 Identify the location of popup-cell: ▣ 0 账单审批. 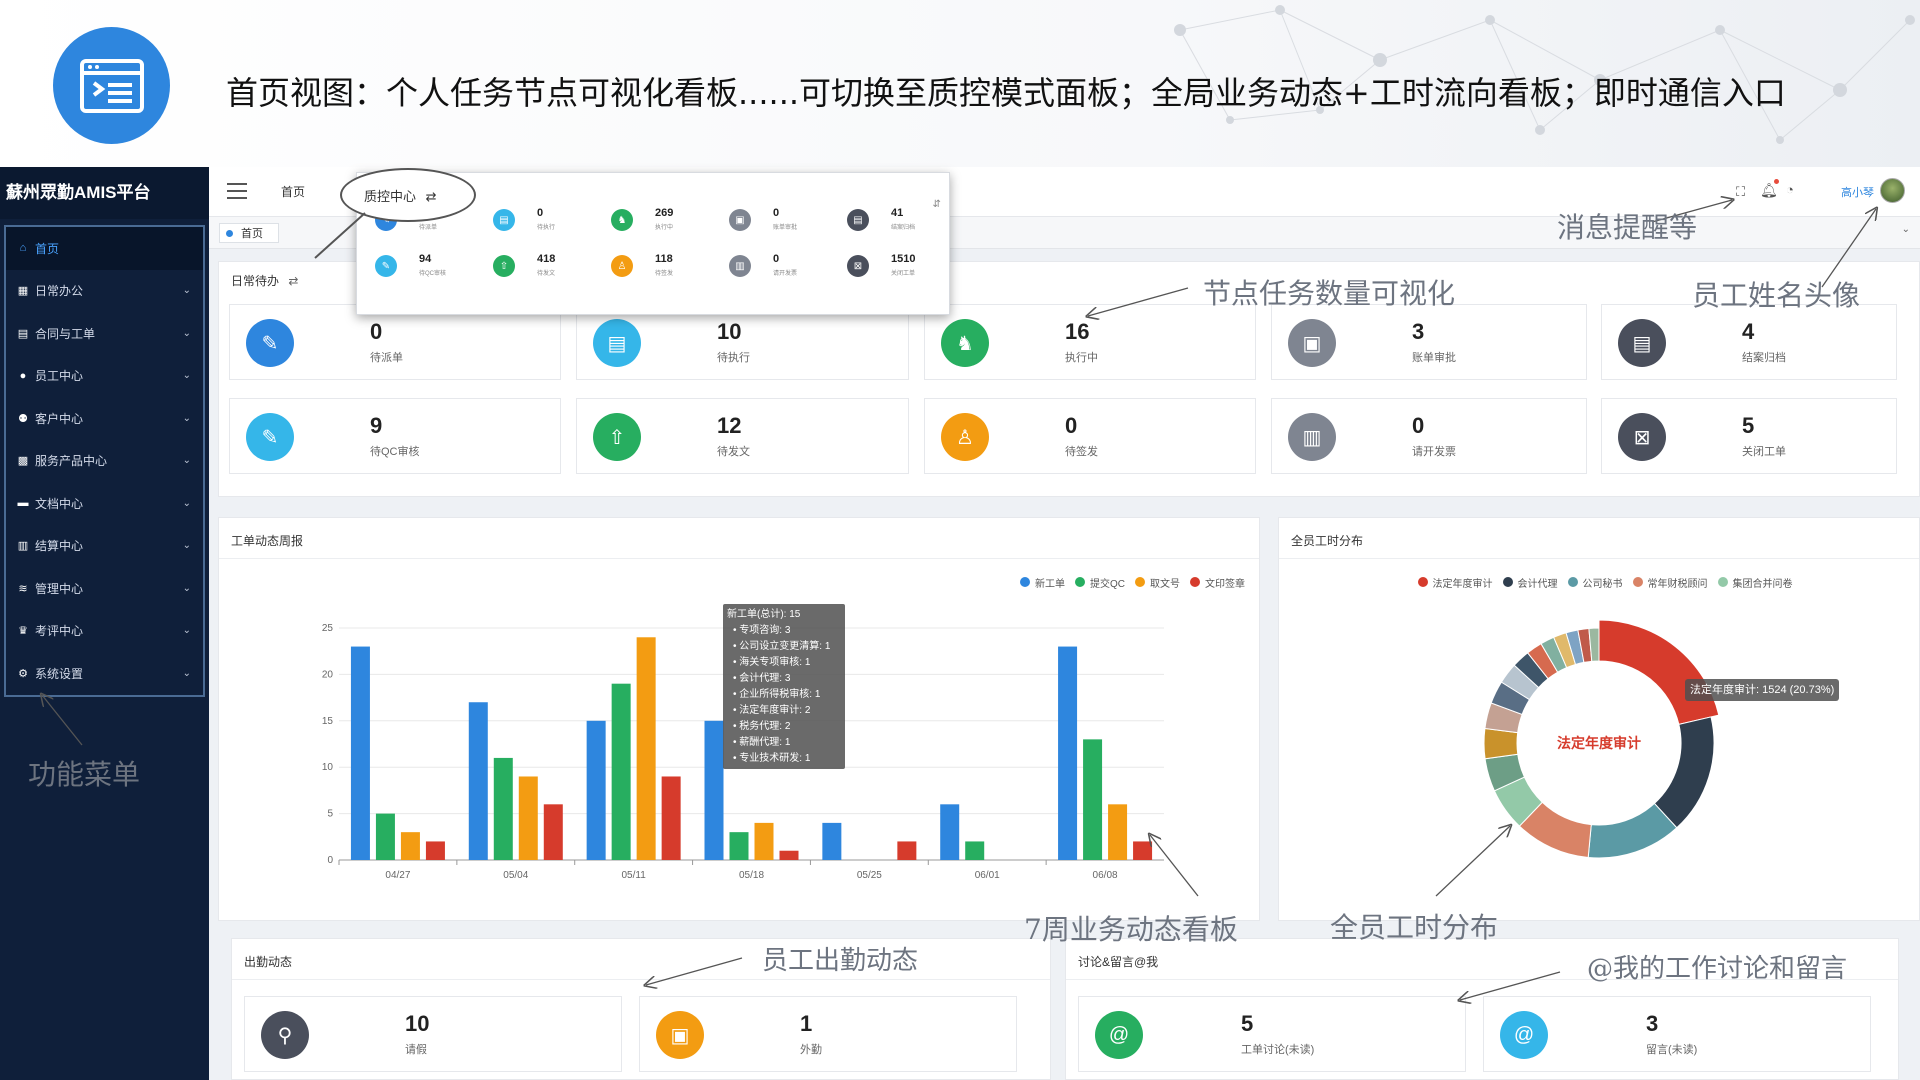
(772, 219).